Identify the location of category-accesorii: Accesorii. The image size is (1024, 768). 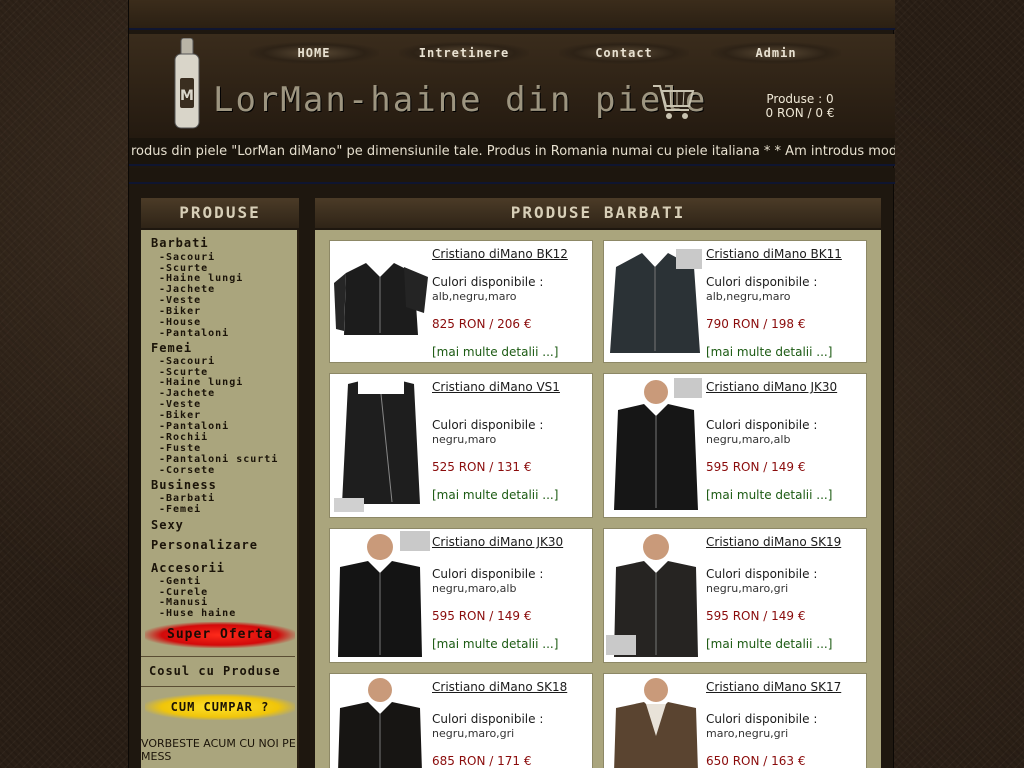
(188, 568).